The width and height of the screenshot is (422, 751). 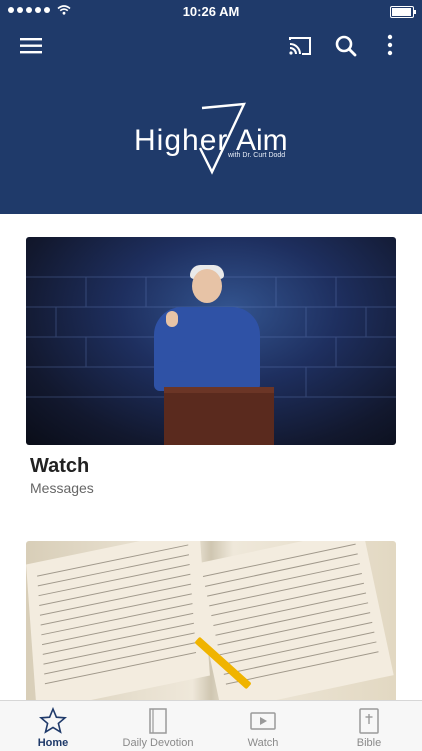 What do you see at coordinates (263, 743) in the screenshot?
I see `tab-label: Watch` at bounding box center [263, 743].